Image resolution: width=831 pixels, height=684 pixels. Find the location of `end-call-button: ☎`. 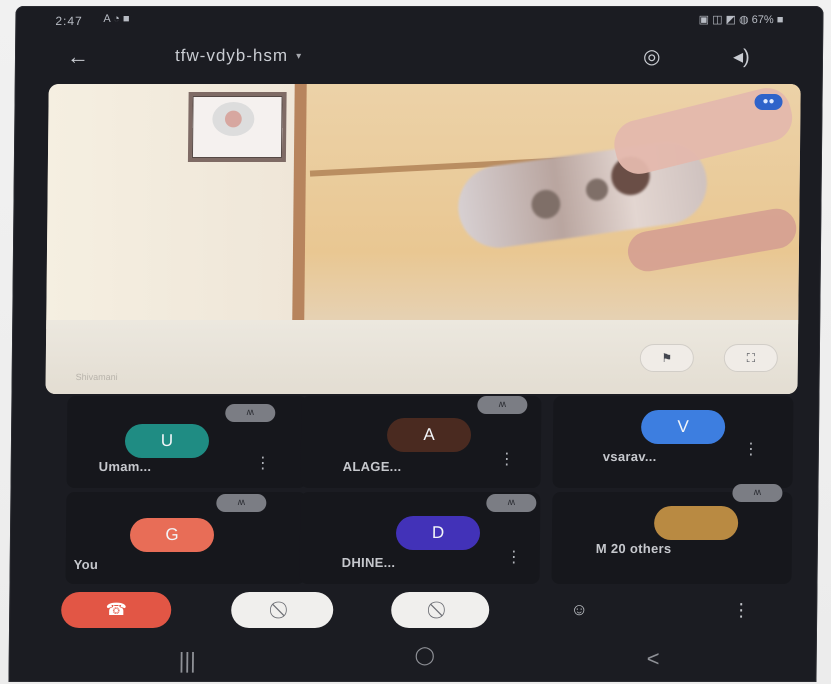

end-call-button: ☎ is located at coordinates (116, 610).